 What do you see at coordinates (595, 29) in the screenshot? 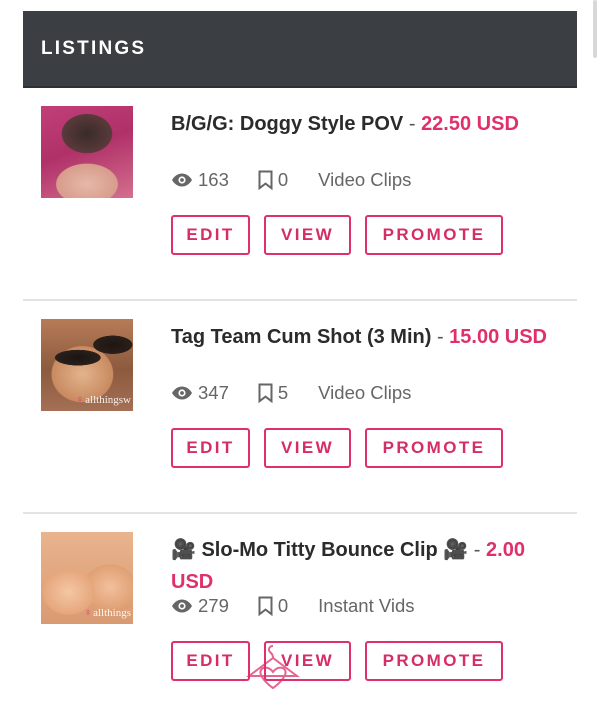
I see `scrollbar` at bounding box center [595, 29].